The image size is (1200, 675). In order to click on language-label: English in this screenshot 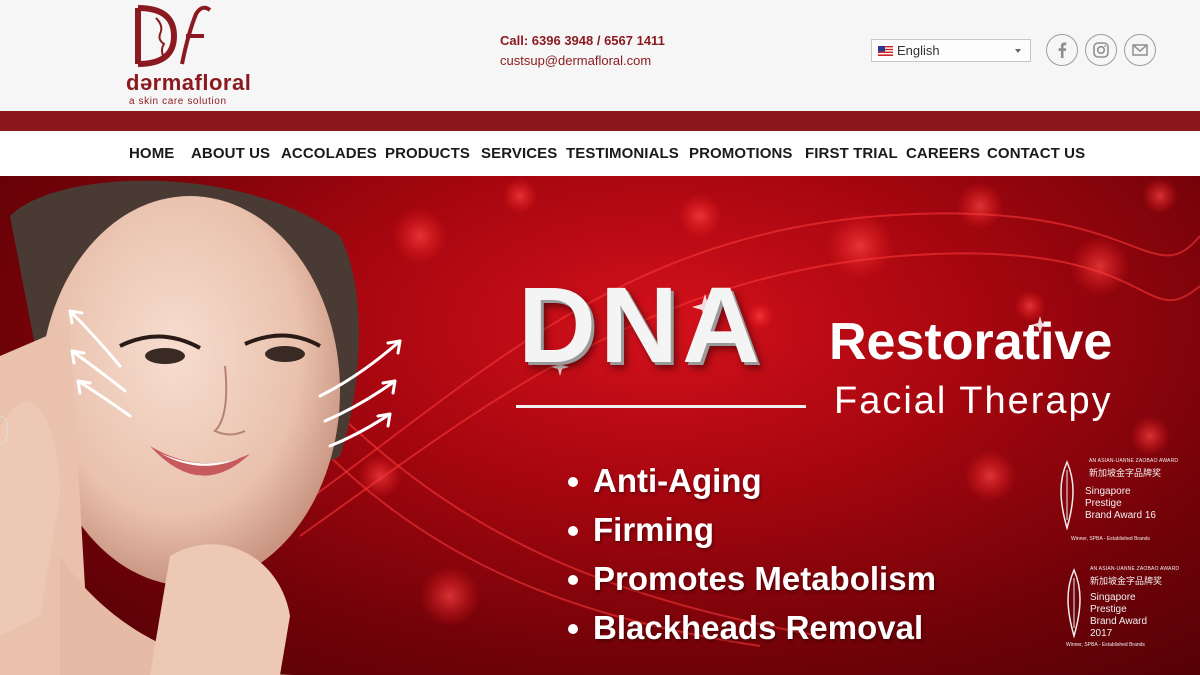, I will do `click(918, 50)`.